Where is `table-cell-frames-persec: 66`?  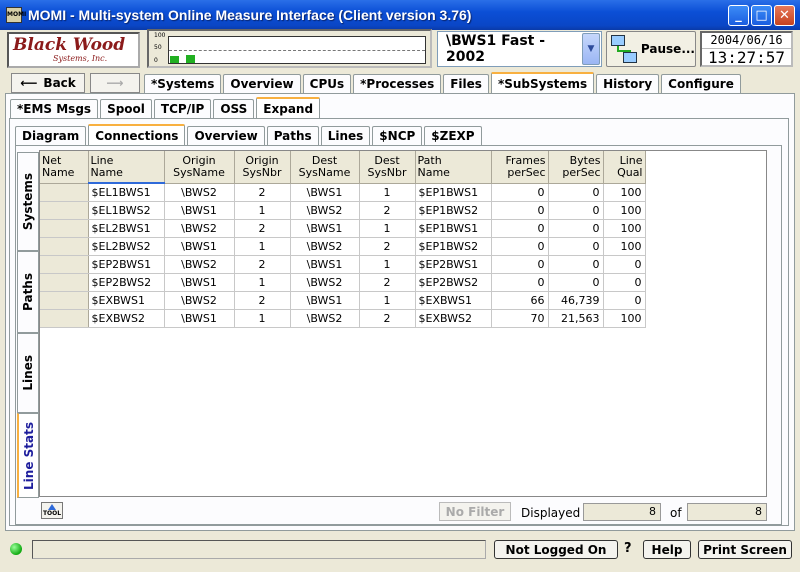
table-cell-frames-persec: 66 is located at coordinates (520, 300).